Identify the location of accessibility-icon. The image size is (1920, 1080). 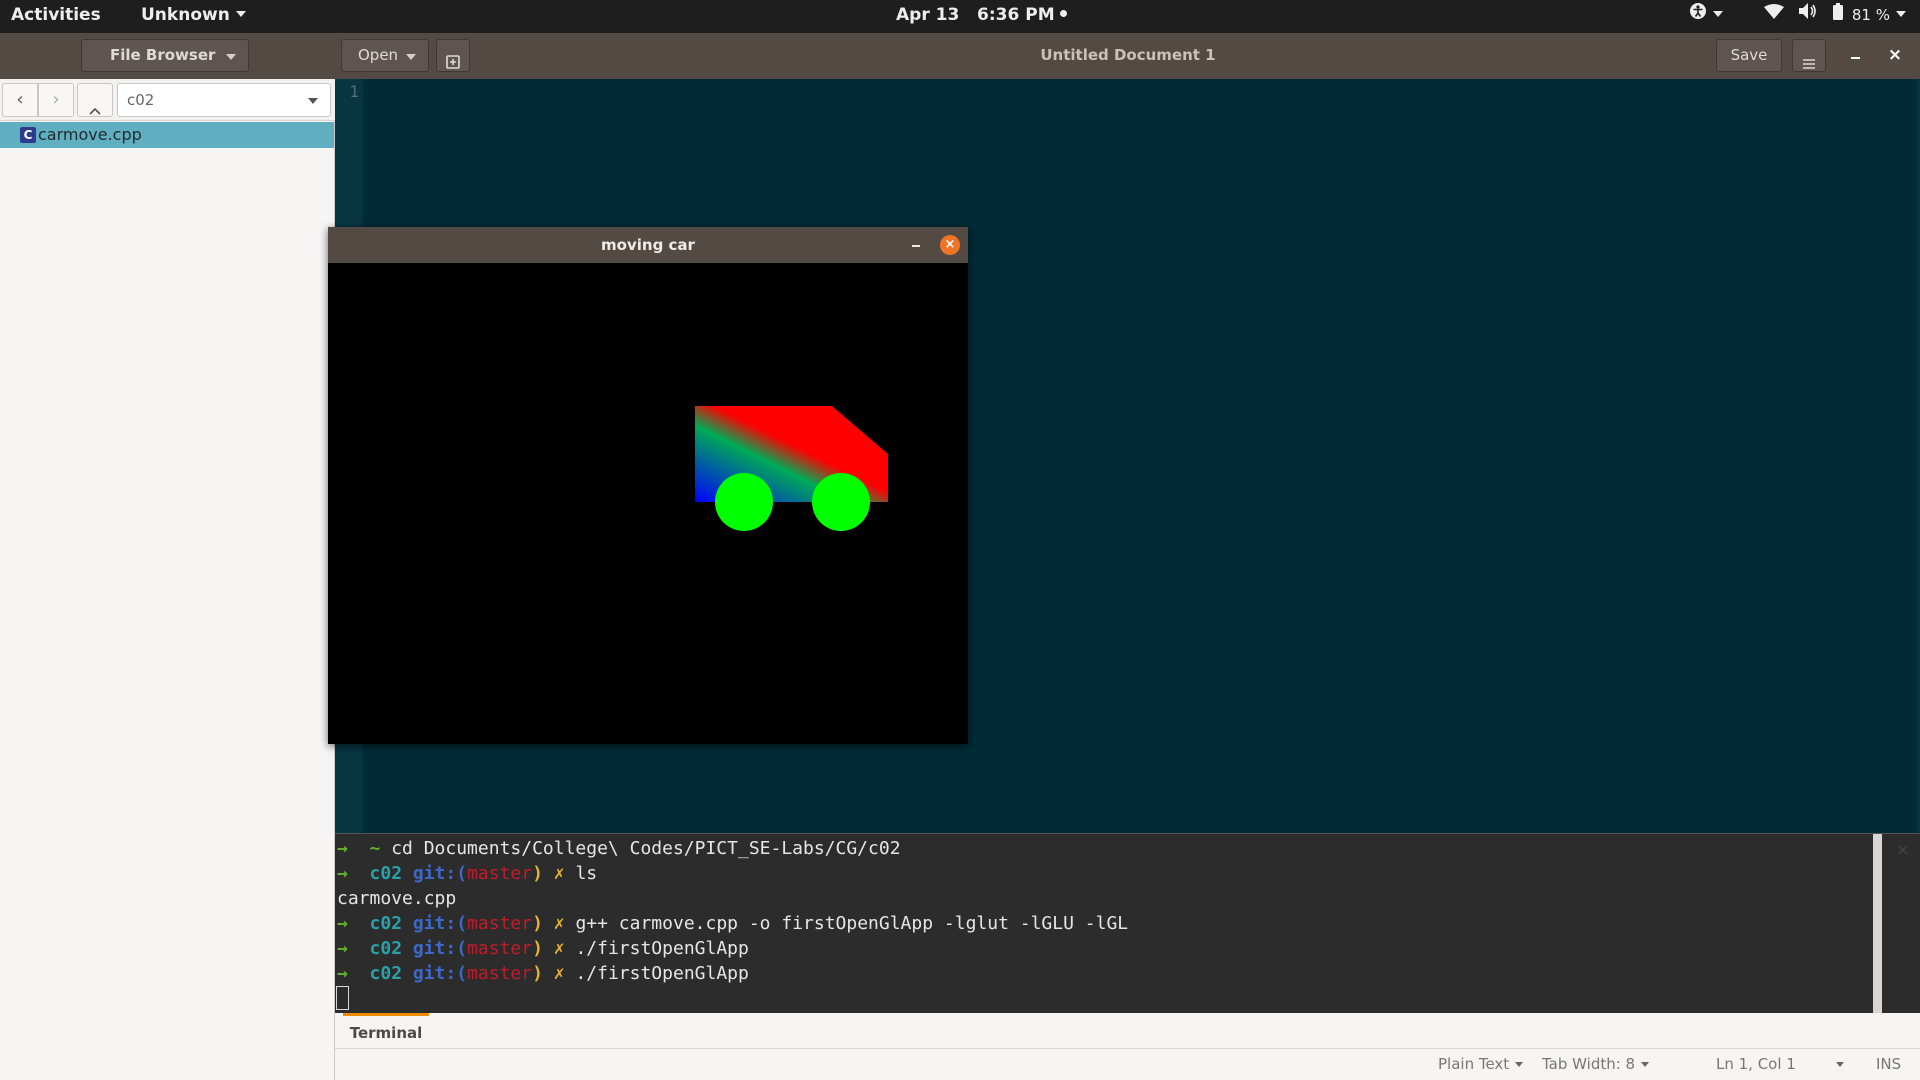
(1698, 15).